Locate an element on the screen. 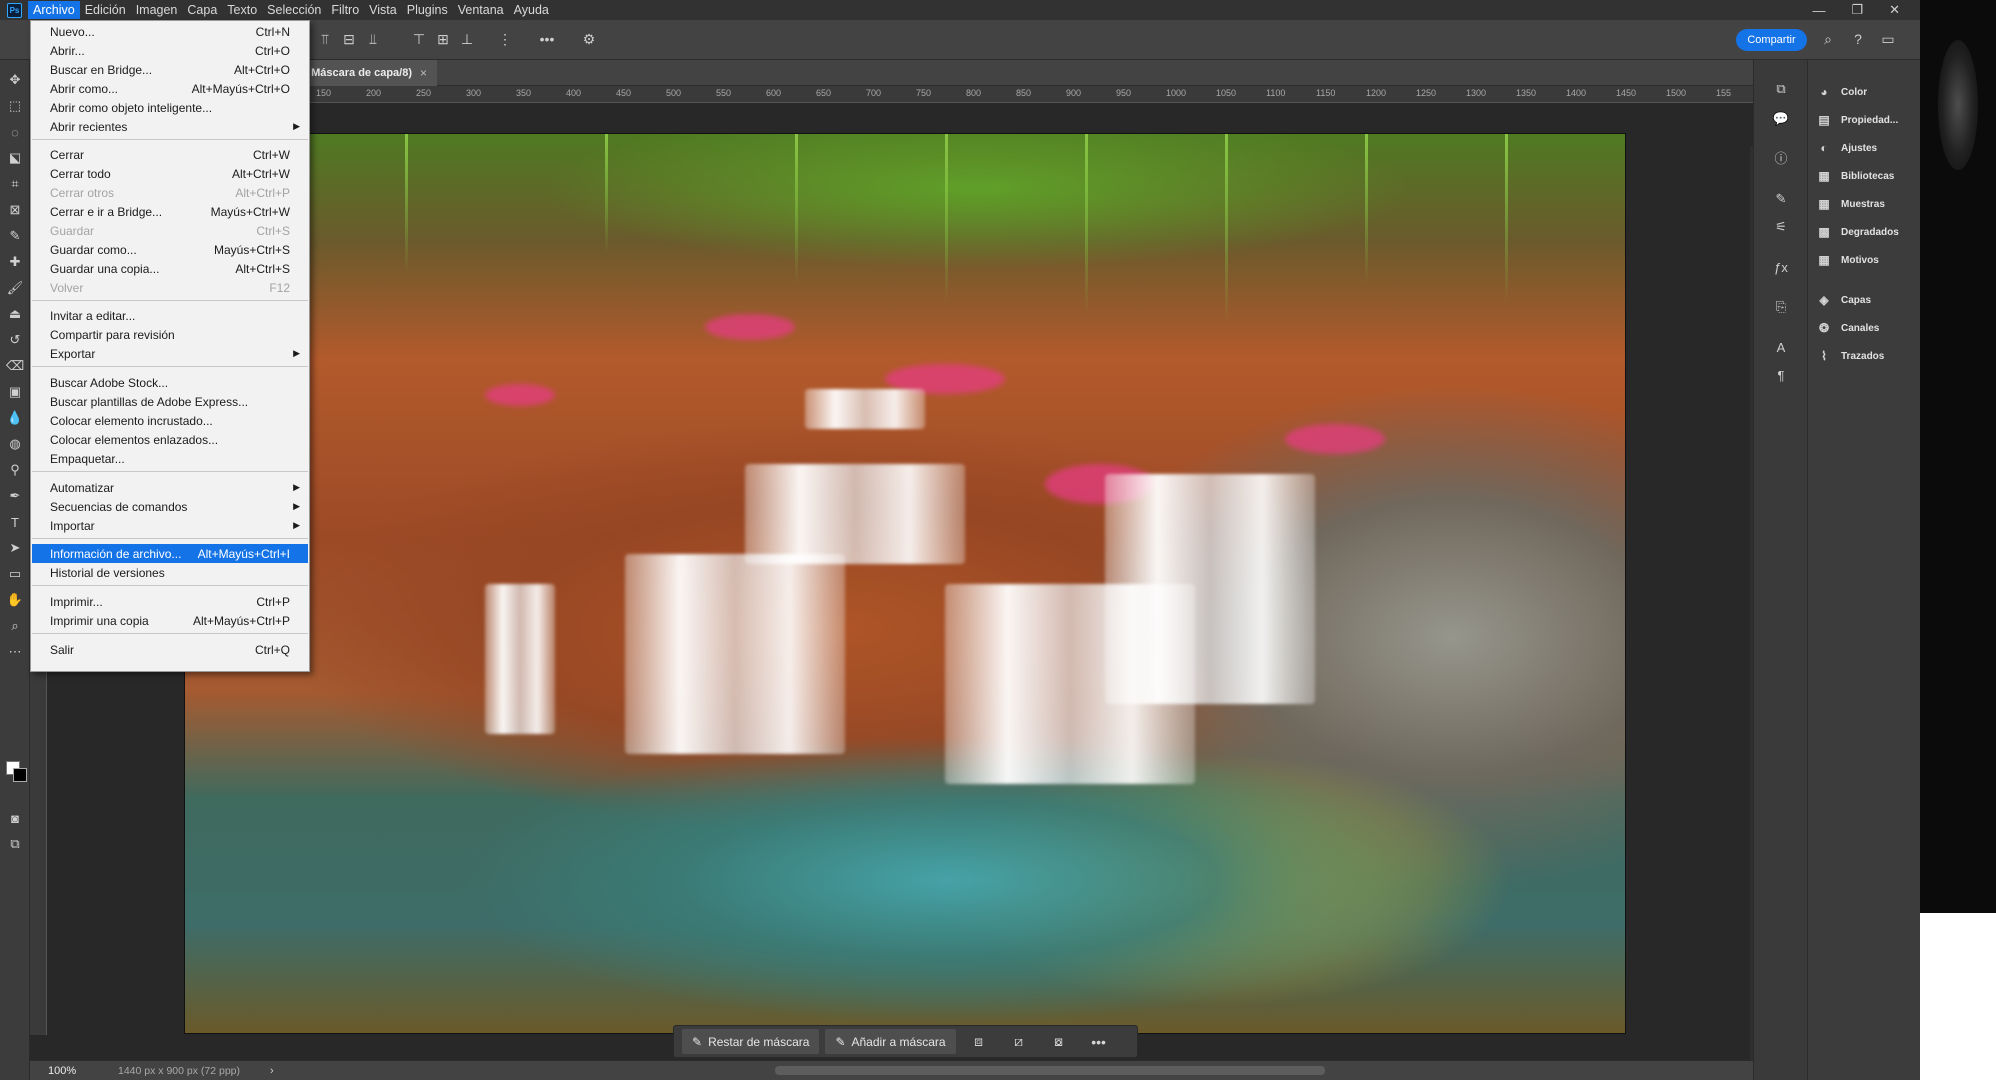 The image size is (1996, 1080). rectangle-tool-icon: ▭ is located at coordinates (15, 574).